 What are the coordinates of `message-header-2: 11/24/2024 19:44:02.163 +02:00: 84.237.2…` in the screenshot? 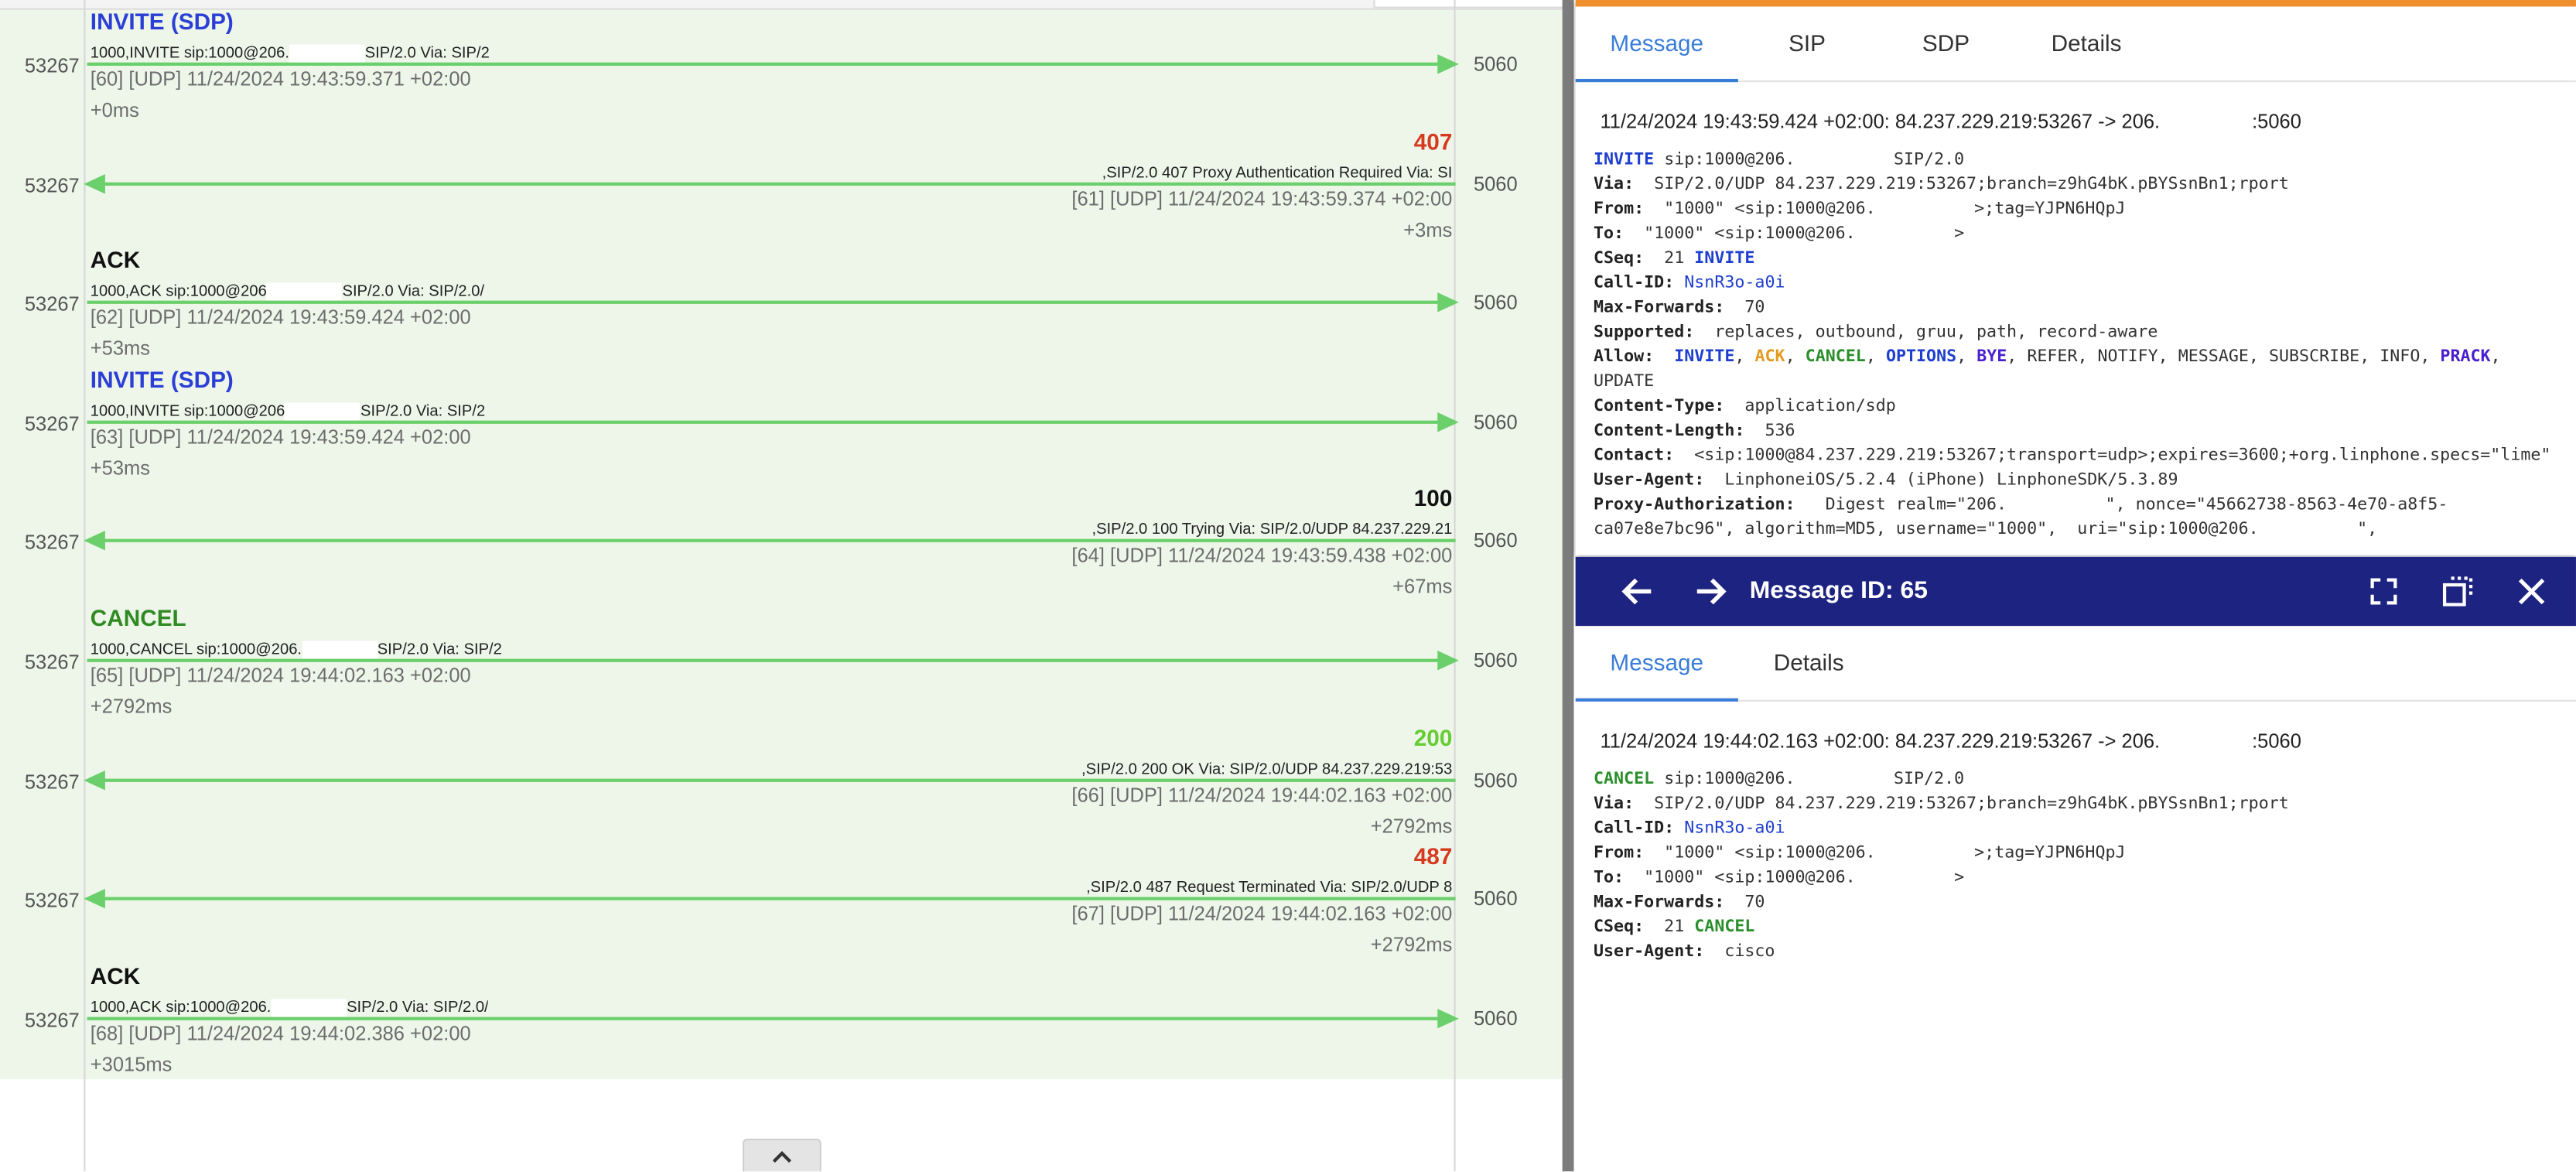 It's located at (1950, 741).